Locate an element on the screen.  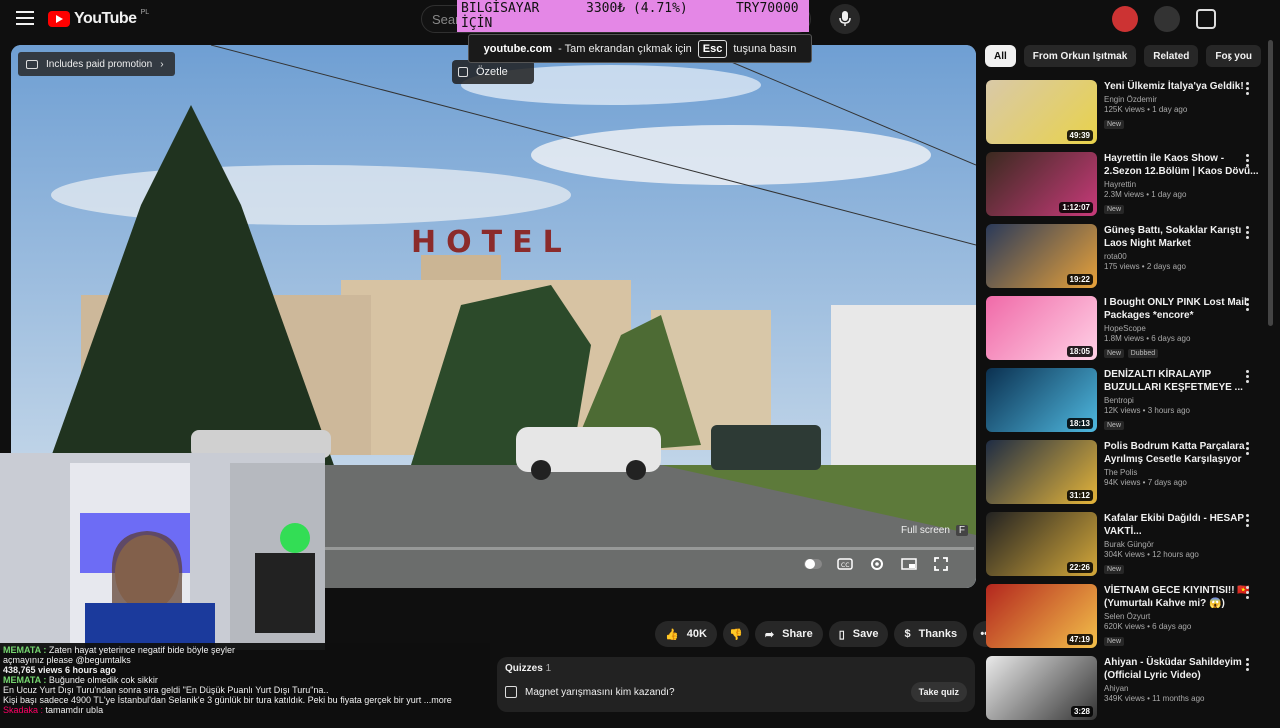
quiz-header: Quizzes 1 is located at coordinates (736, 668).